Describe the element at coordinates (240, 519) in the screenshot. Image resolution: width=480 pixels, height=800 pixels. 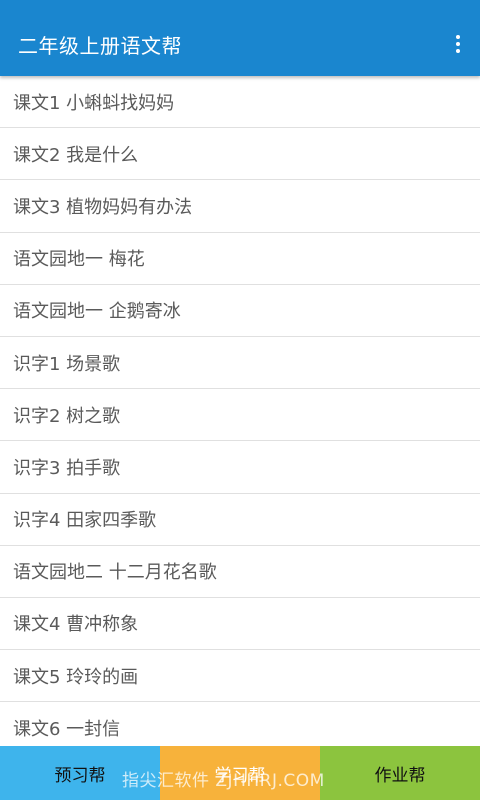
I see `lesson-item: 识字4 田家四季歌` at that location.